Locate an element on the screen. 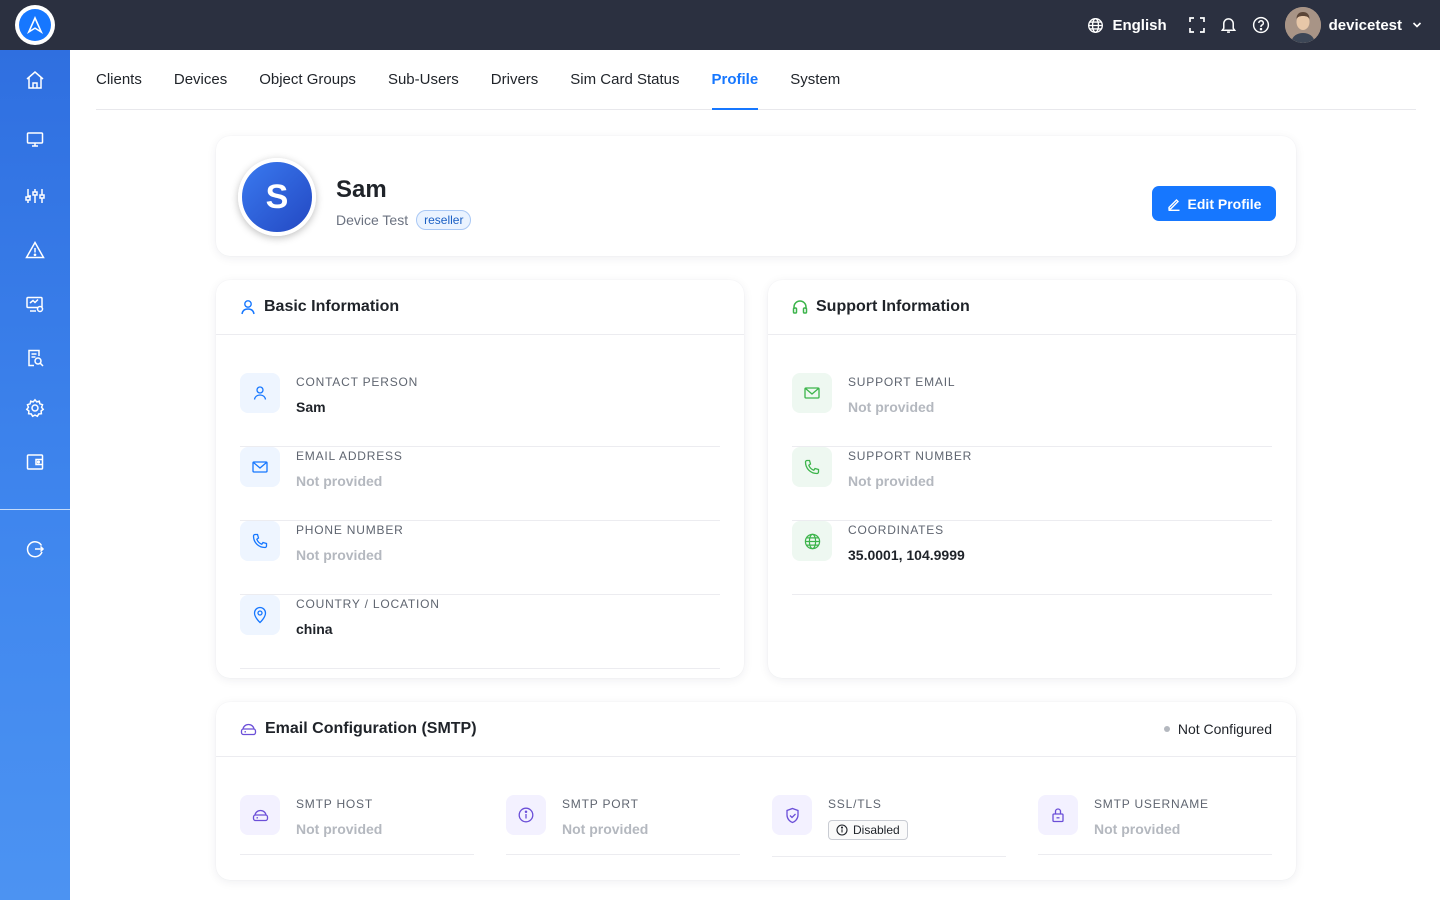 Image resolution: width=1440 pixels, height=900 pixels. smtp-port-field: SMTP PORT Not provided is located at coordinates (623, 825).